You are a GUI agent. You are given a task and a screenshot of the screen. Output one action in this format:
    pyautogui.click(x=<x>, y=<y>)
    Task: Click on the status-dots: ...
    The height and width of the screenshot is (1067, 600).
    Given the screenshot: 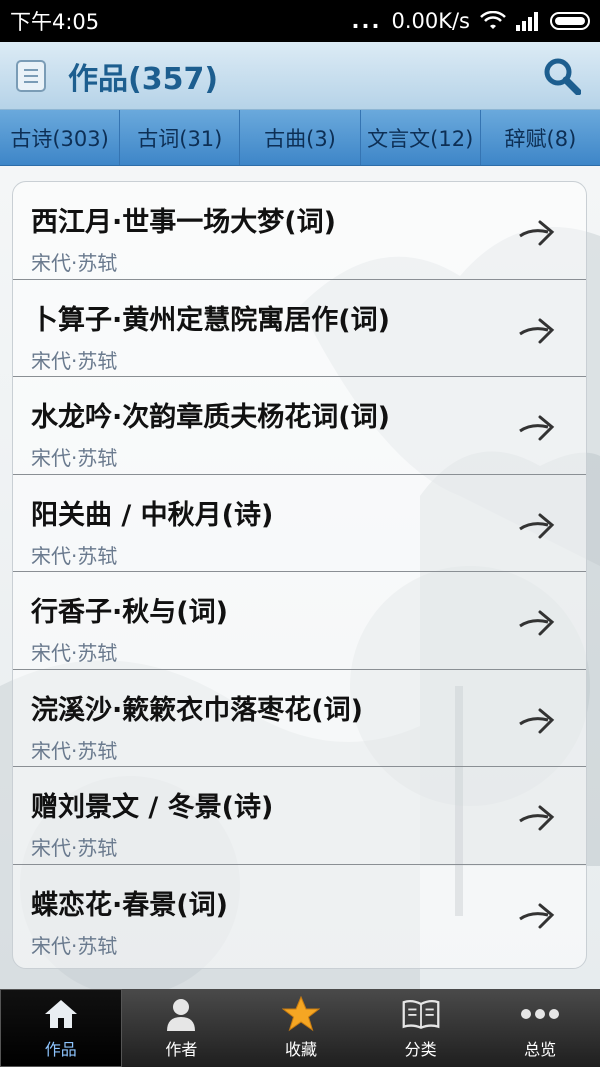 What is the action you would take?
    pyautogui.click(x=366, y=21)
    